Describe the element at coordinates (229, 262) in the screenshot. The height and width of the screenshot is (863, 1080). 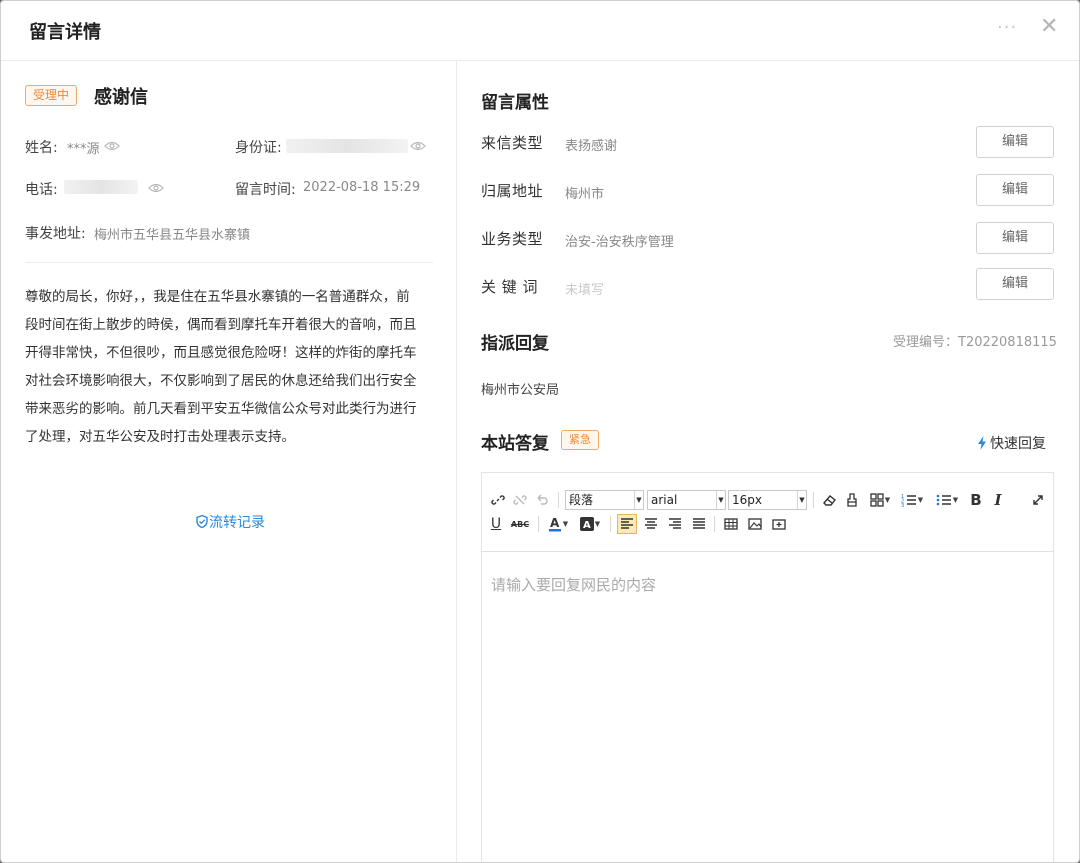
I see `divider` at that location.